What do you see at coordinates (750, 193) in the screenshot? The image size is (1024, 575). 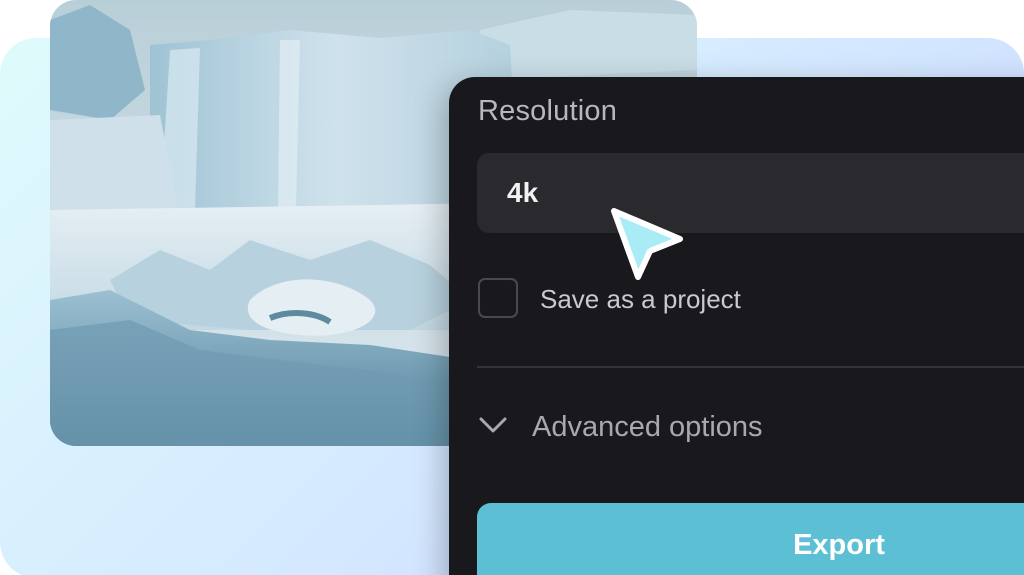 I see `resolution-select: 4k` at bounding box center [750, 193].